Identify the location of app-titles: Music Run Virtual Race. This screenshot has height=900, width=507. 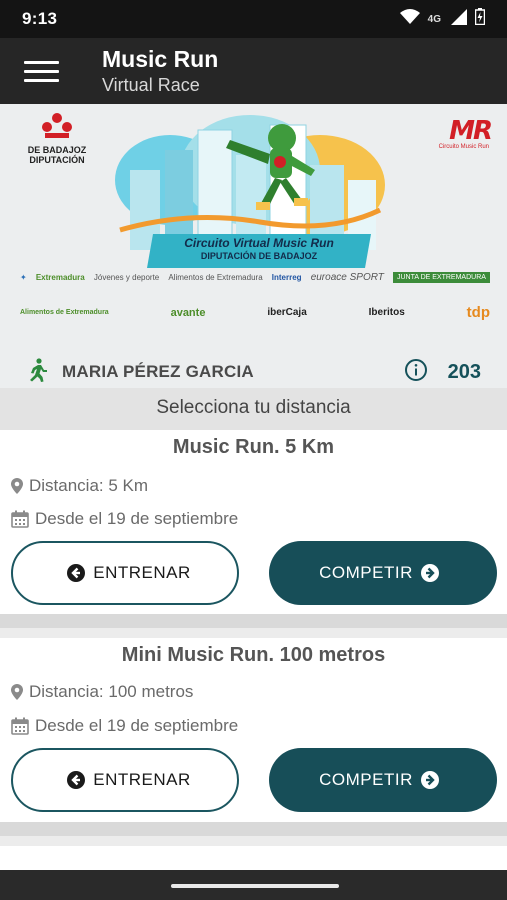
(160, 71).